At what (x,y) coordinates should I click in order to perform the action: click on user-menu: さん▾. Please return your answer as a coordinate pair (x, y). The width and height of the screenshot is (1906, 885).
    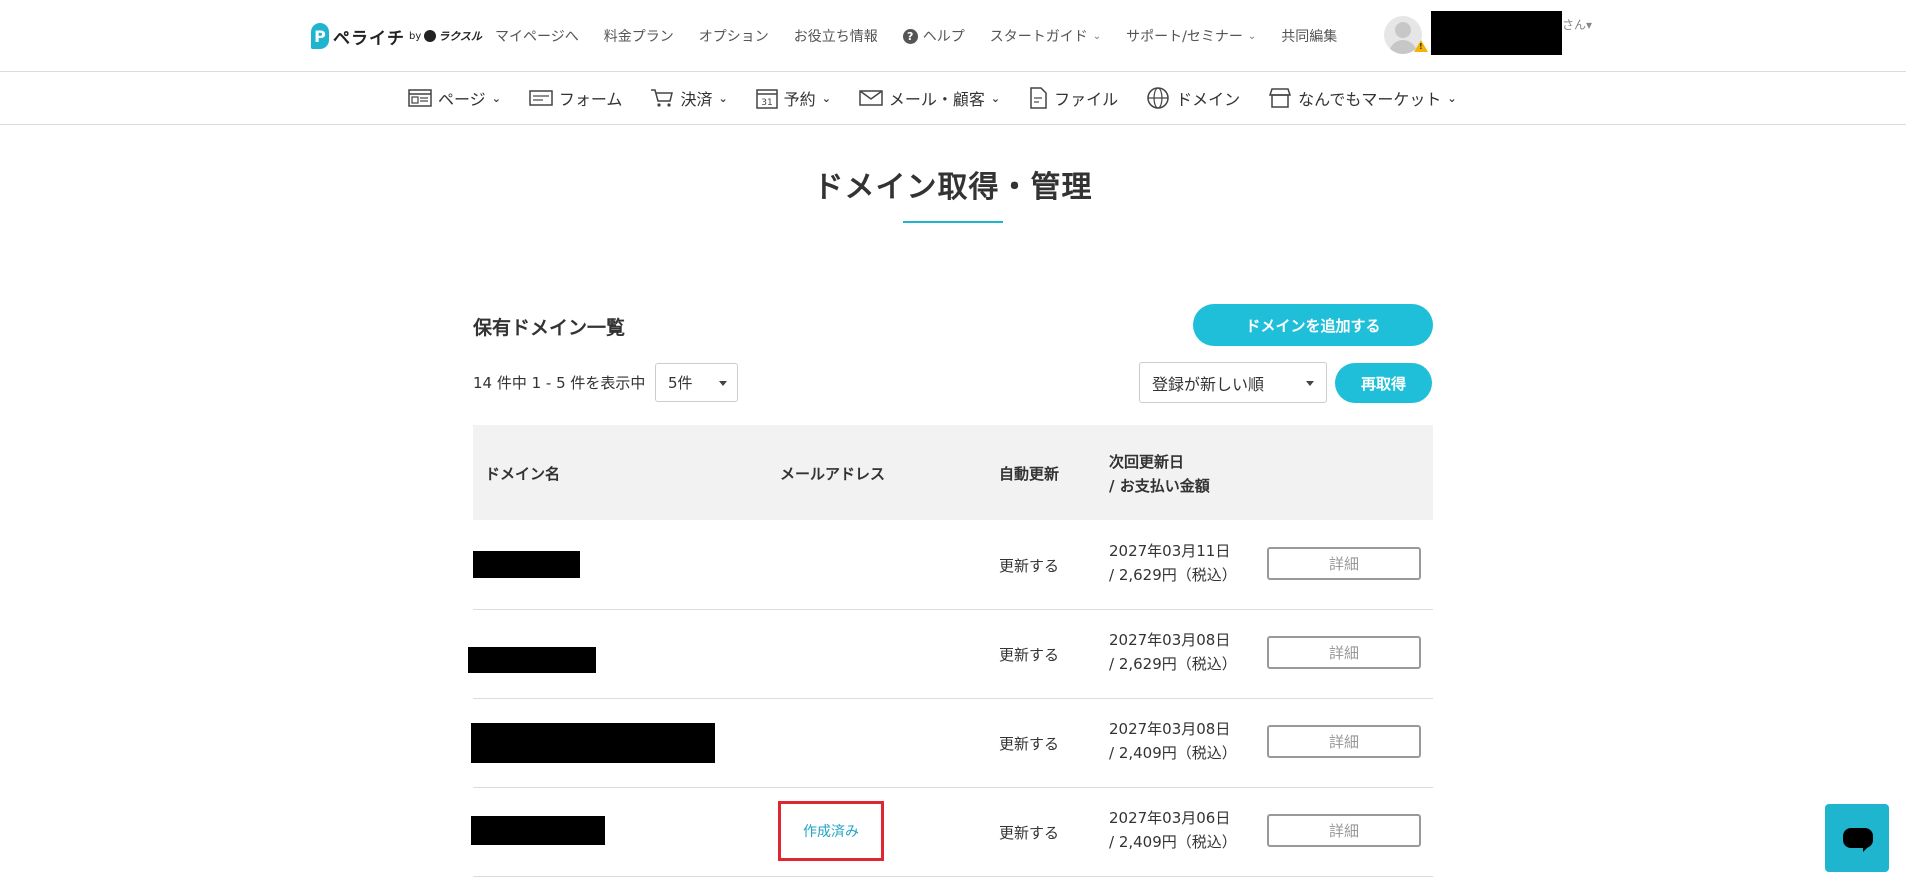
    Looking at the image, I should click on (1577, 24).